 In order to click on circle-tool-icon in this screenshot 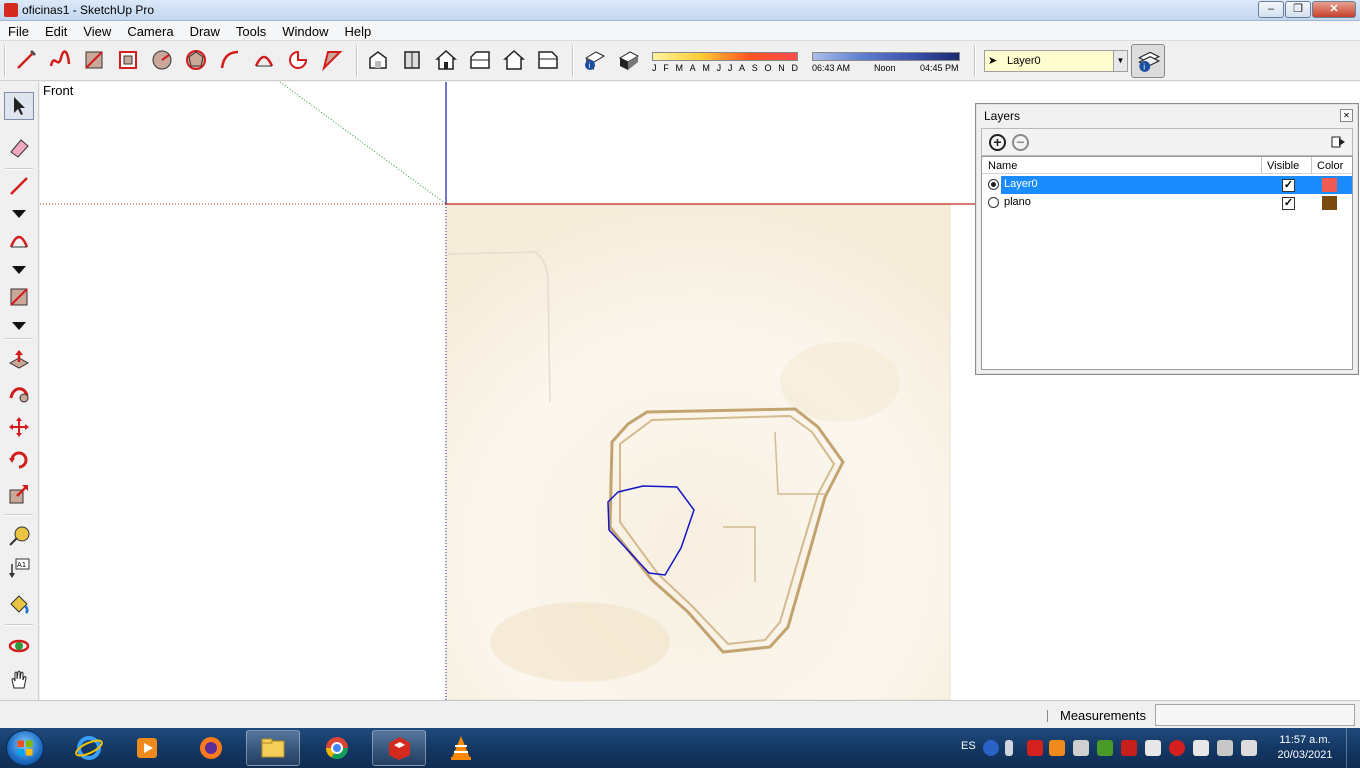, I will do `click(162, 60)`.